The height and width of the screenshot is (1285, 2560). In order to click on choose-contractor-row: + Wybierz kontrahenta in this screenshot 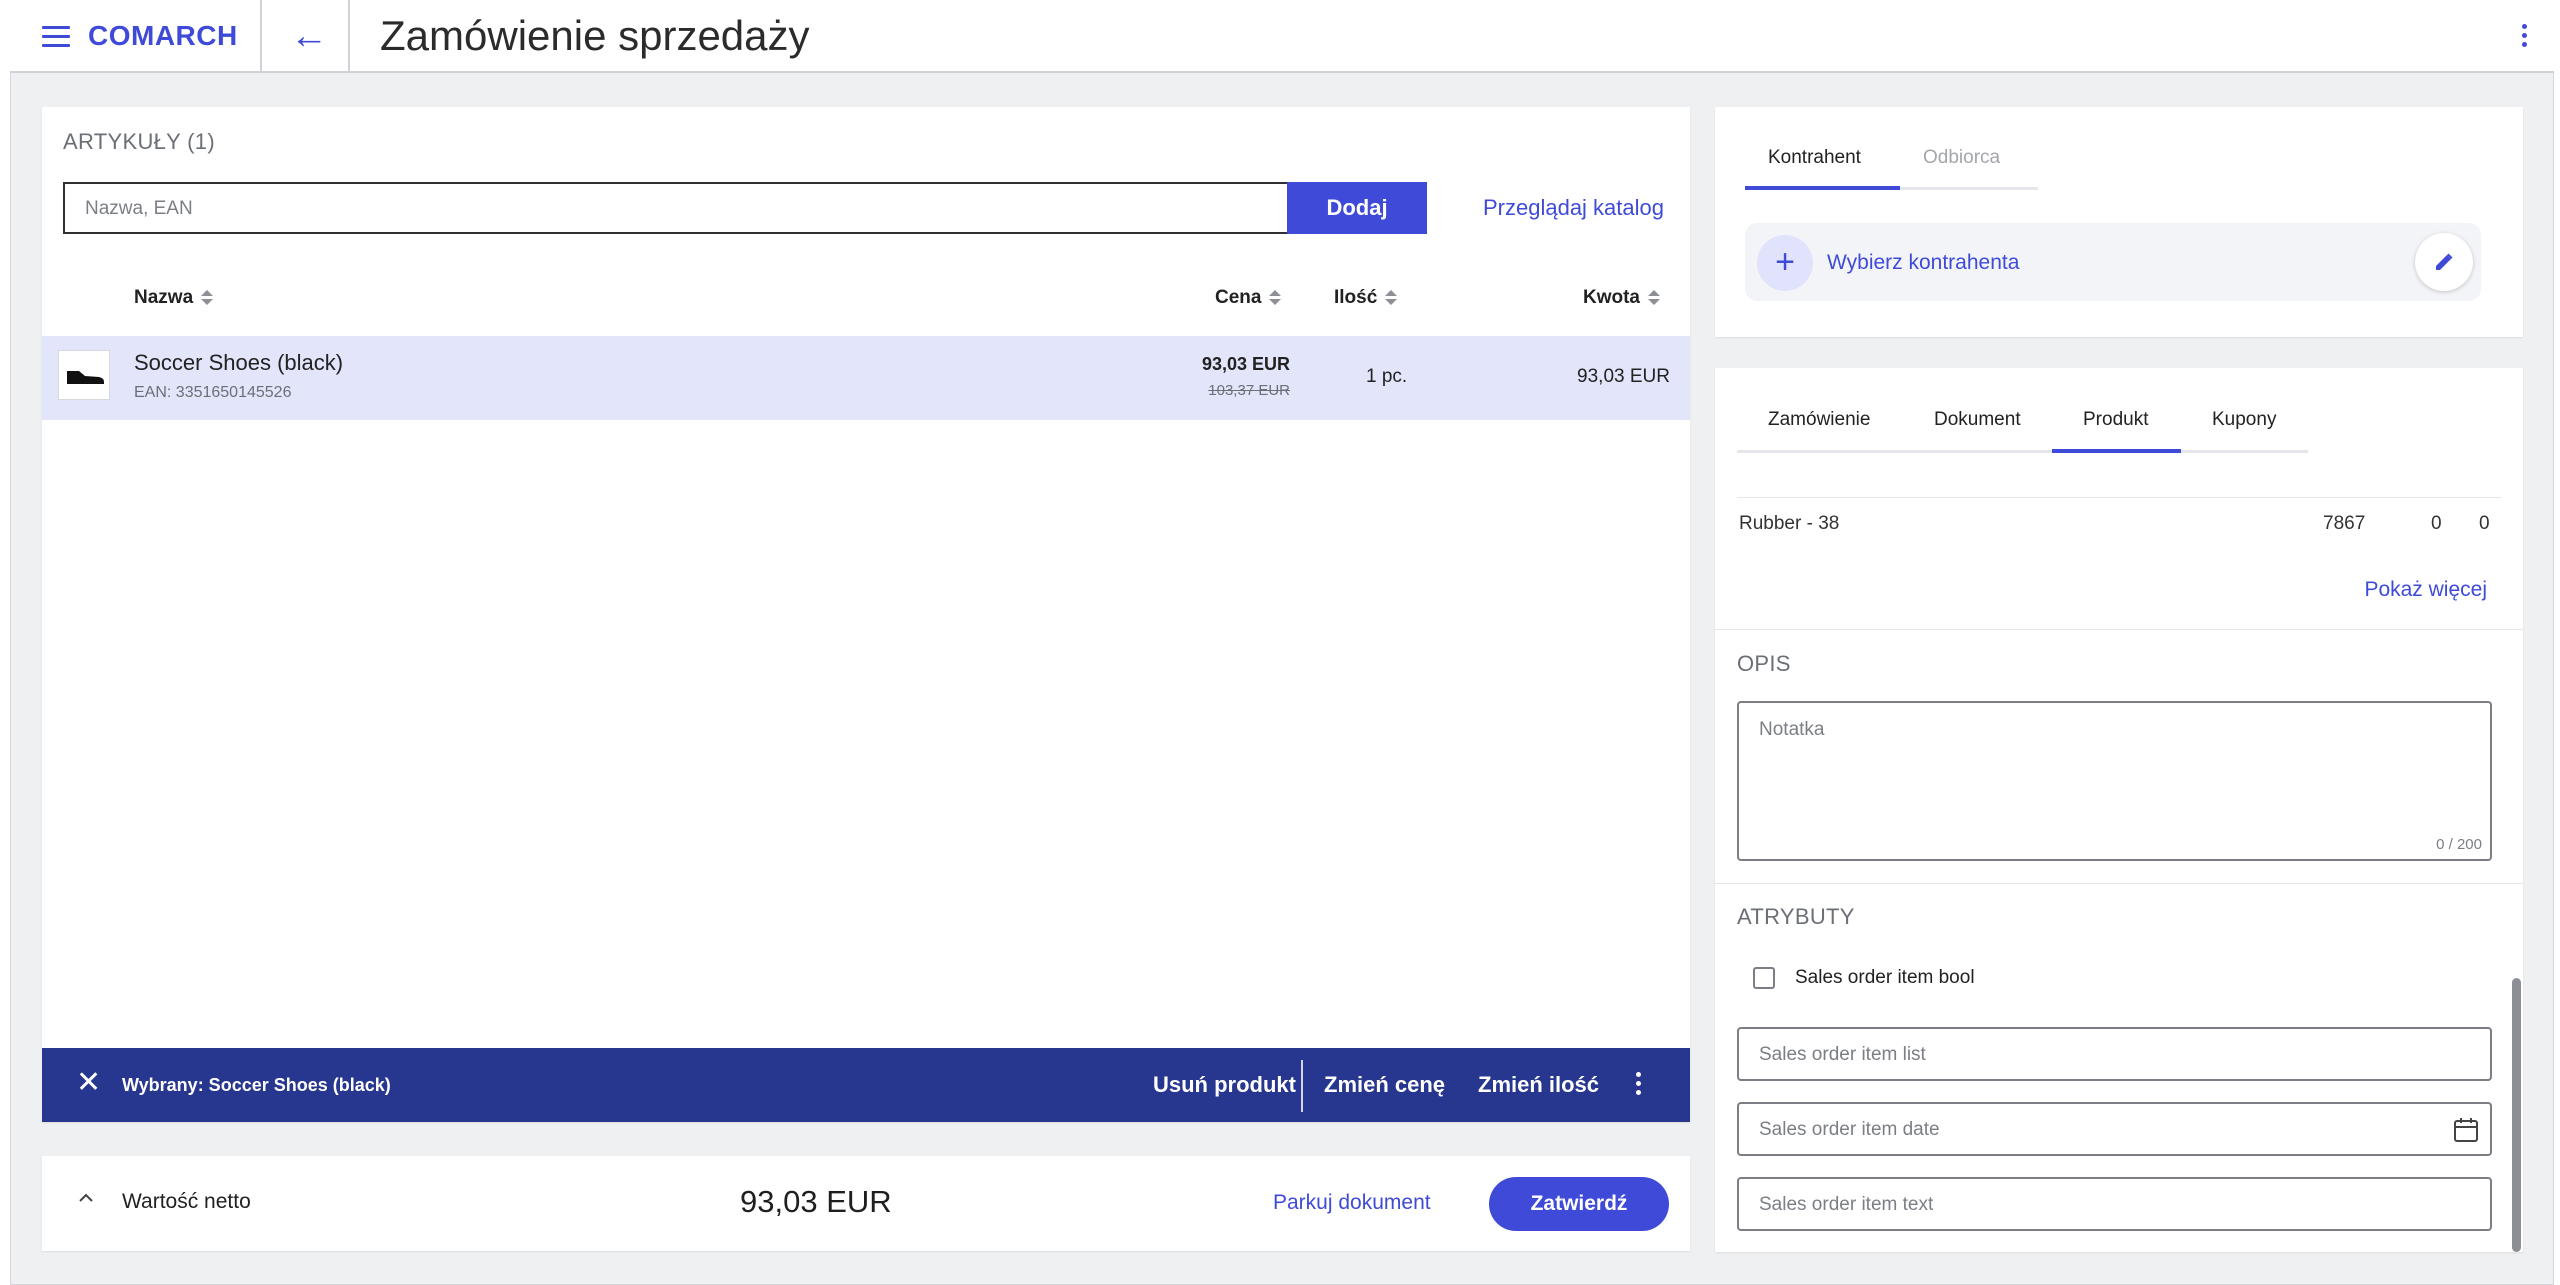, I will do `click(2113, 262)`.